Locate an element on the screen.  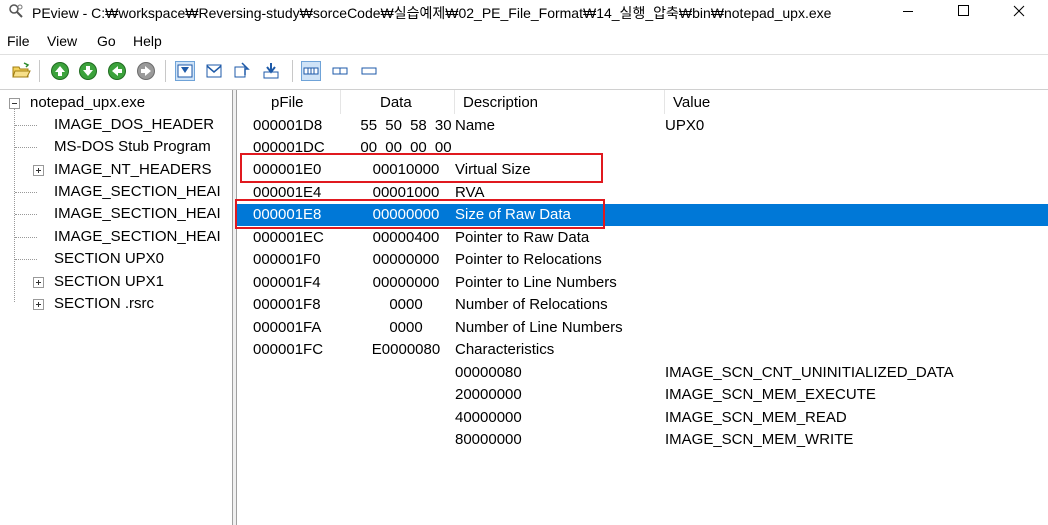
menu-help: Help is located at coordinates (147, 41).